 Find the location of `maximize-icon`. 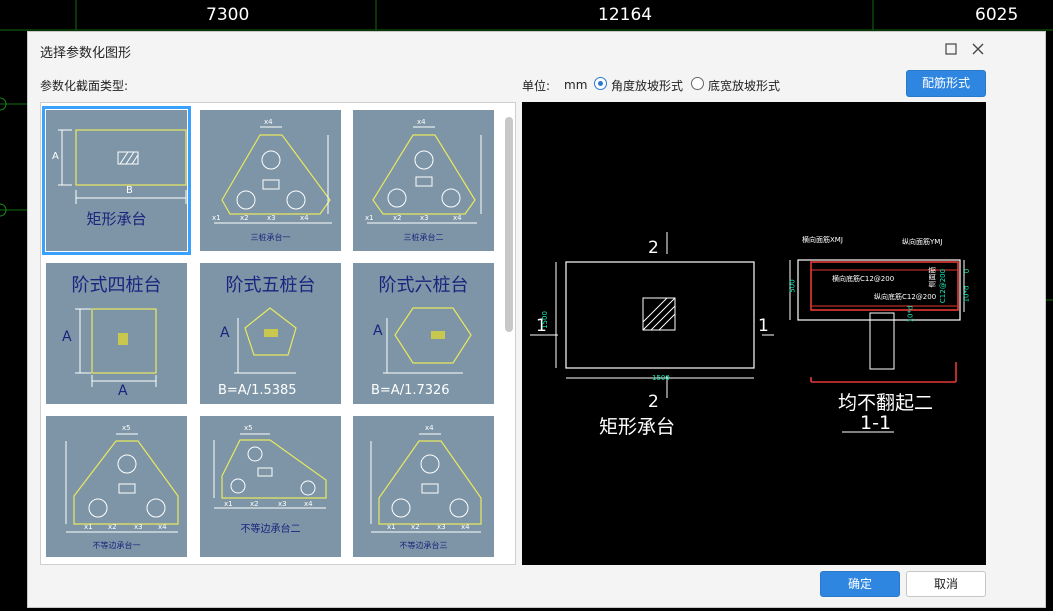

maximize-icon is located at coordinates (951, 49).